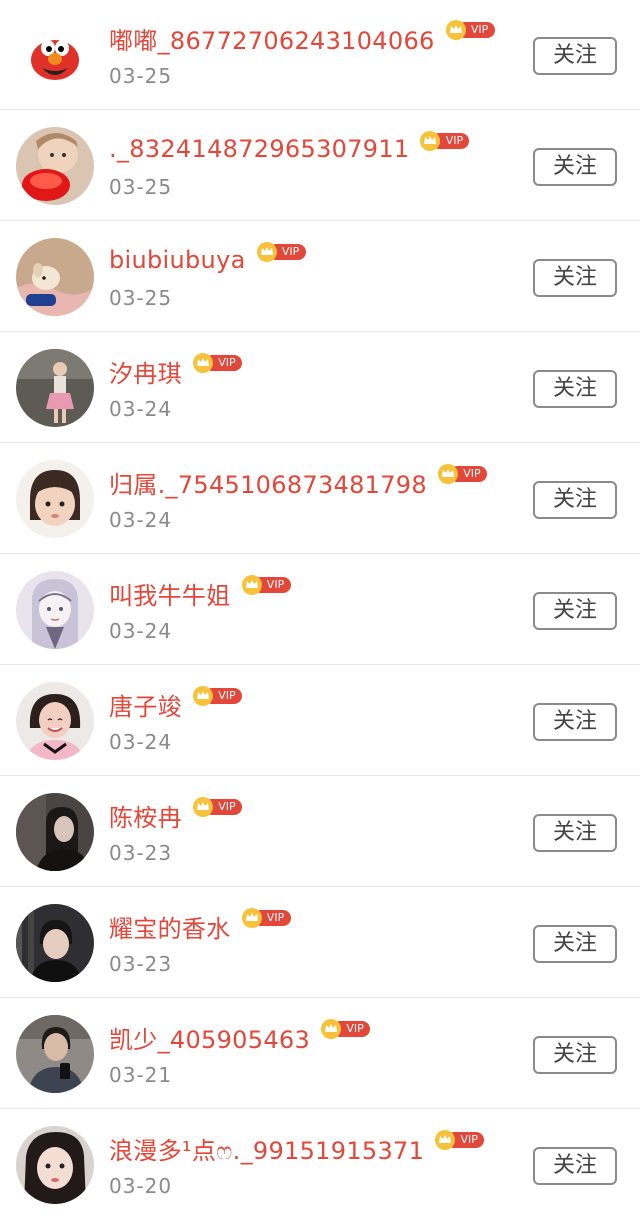 The width and height of the screenshot is (640, 1216). I want to click on list-item: 唐子竣 VIP 03-24 关注, so click(320, 721).